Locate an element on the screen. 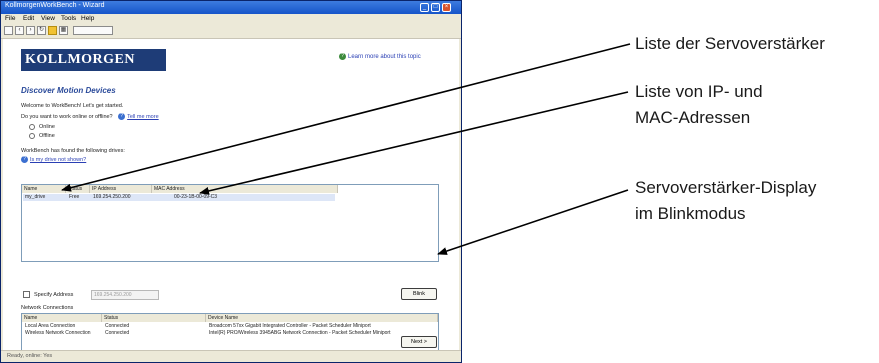 The width and height of the screenshot is (879, 363). callout-blink-line1: Servoverstärker-Display is located at coordinates (726, 187).